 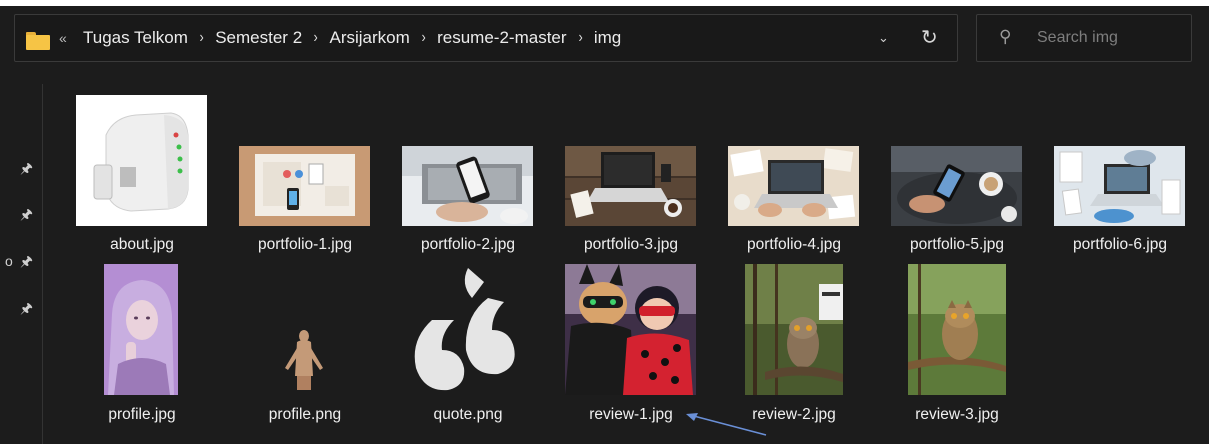 I want to click on file-name: portfolio-2.jpg, so click(x=468, y=245).